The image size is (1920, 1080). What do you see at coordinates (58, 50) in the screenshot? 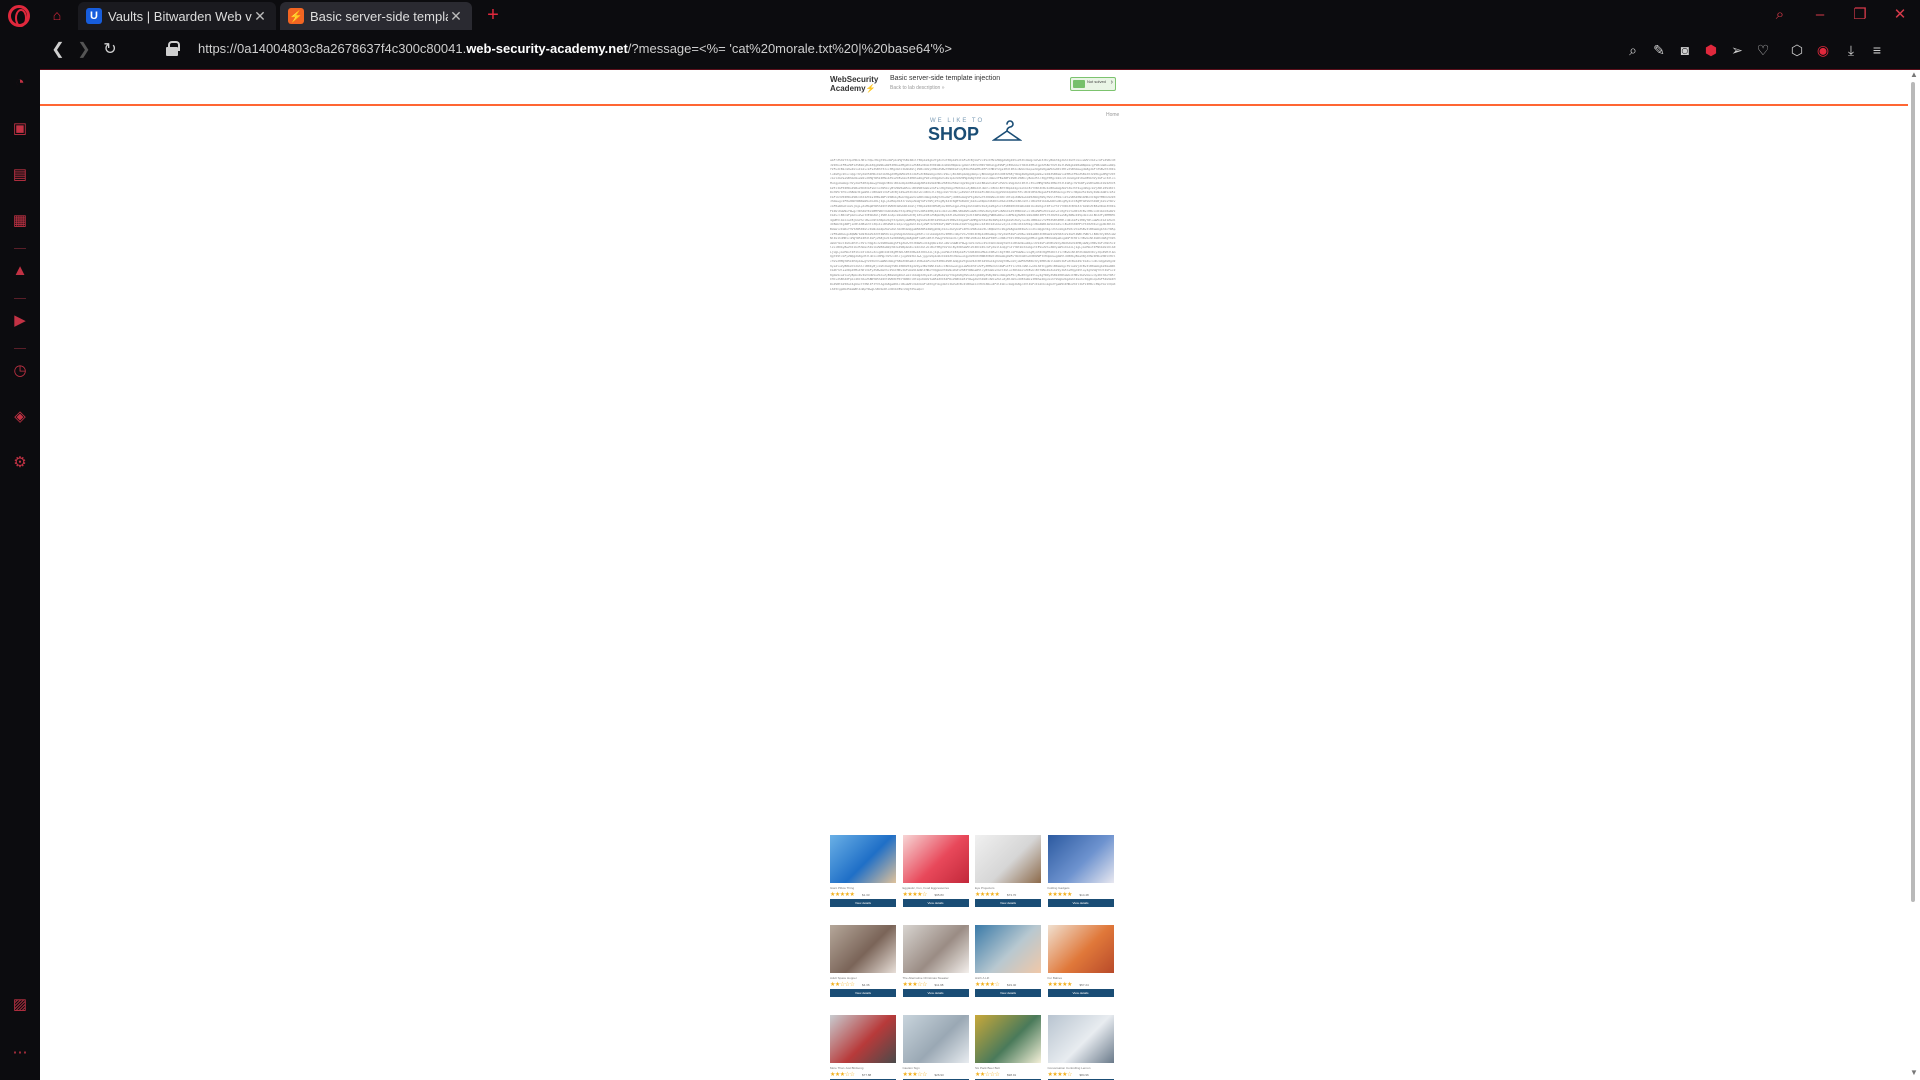
I see `back-icon: ❮` at bounding box center [58, 50].